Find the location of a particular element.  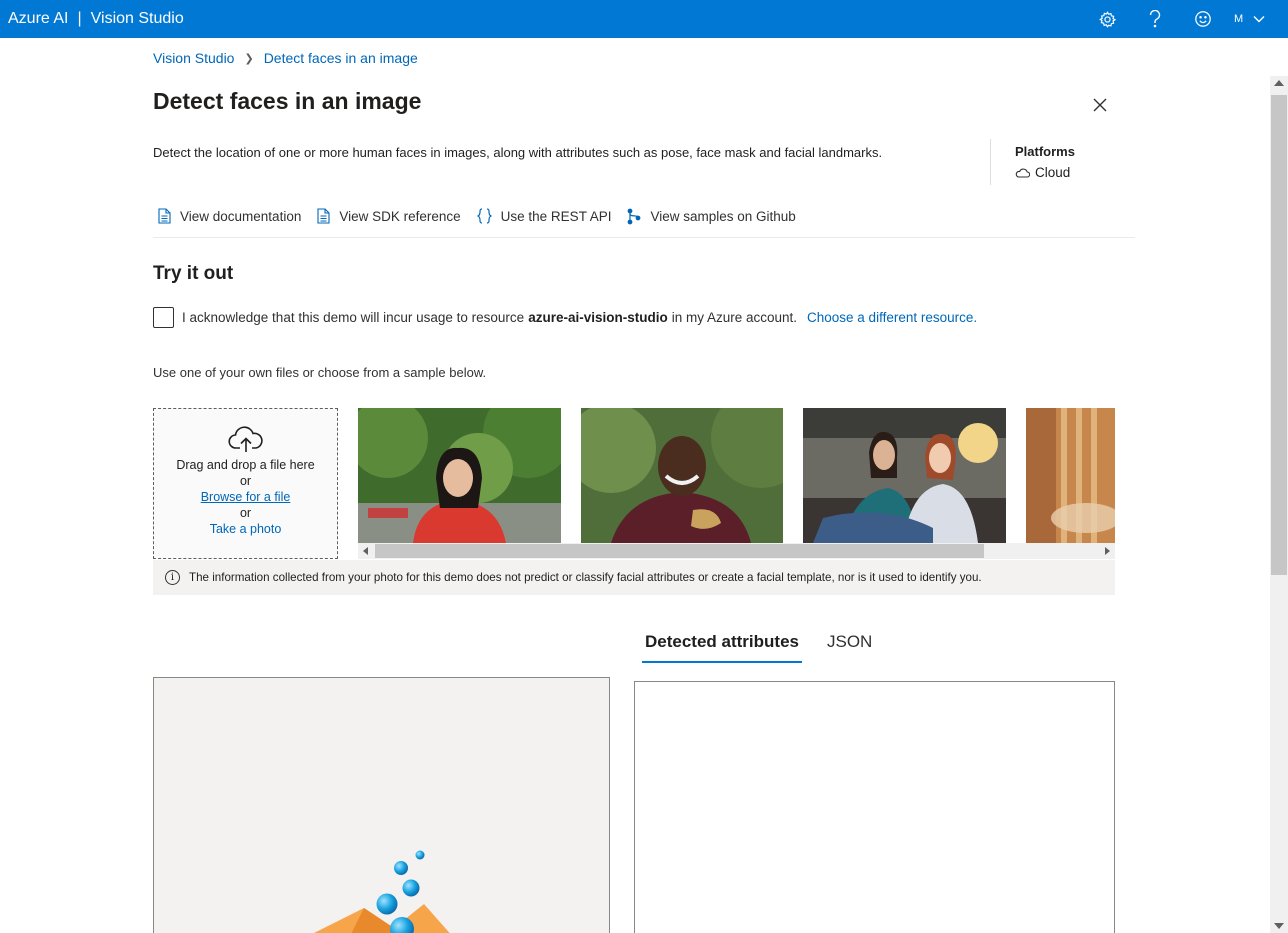

view-documentation-link: View documentation is located at coordinates (229, 216).